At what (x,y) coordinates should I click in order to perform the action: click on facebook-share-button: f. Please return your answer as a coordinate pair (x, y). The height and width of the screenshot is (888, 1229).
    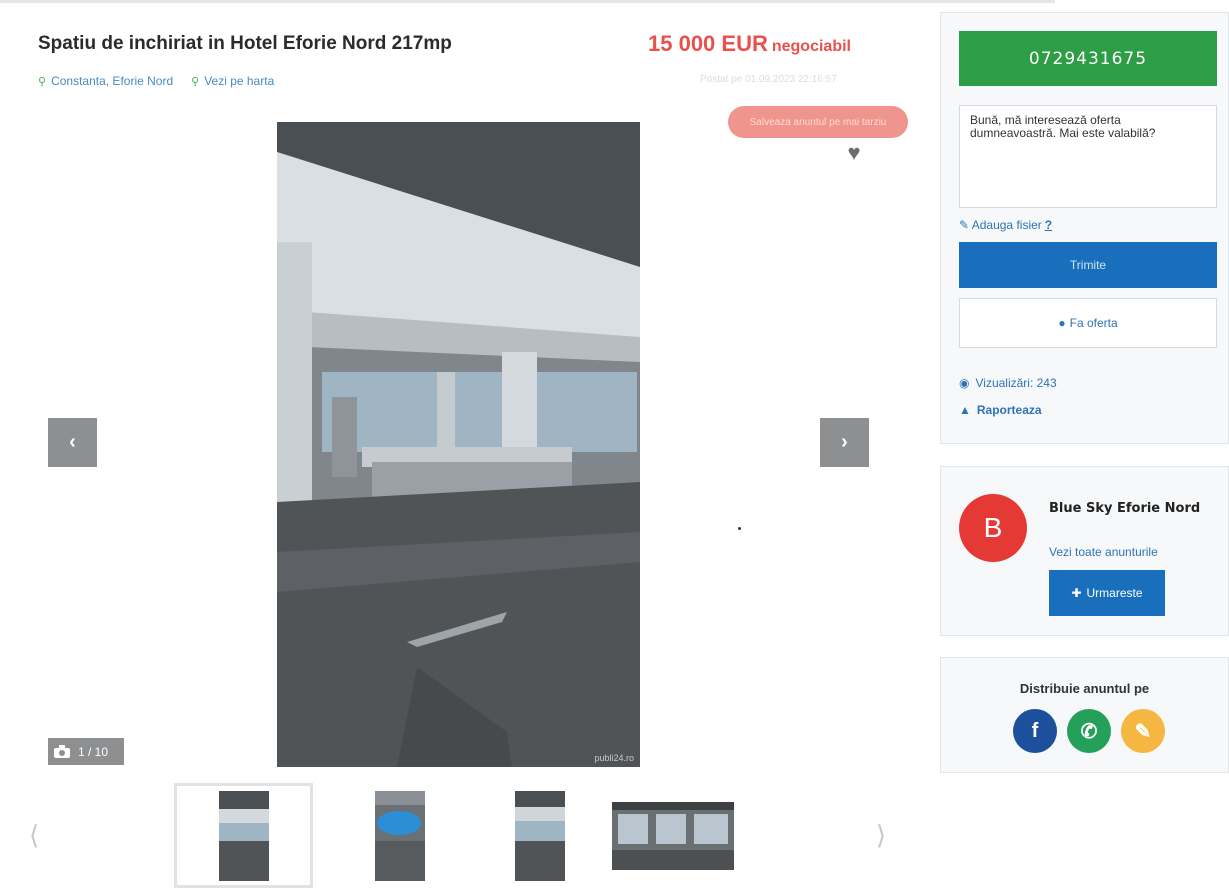
    Looking at the image, I should click on (1035, 731).